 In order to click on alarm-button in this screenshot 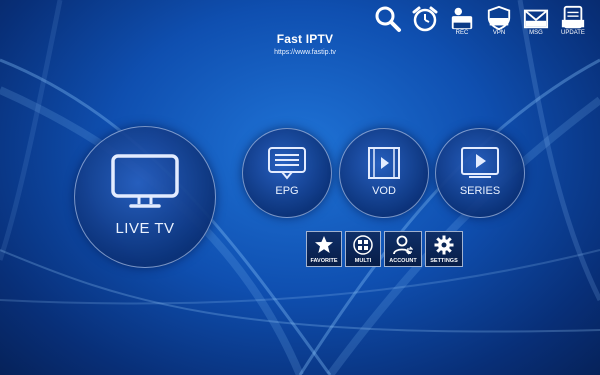, I will do `click(425, 21)`.